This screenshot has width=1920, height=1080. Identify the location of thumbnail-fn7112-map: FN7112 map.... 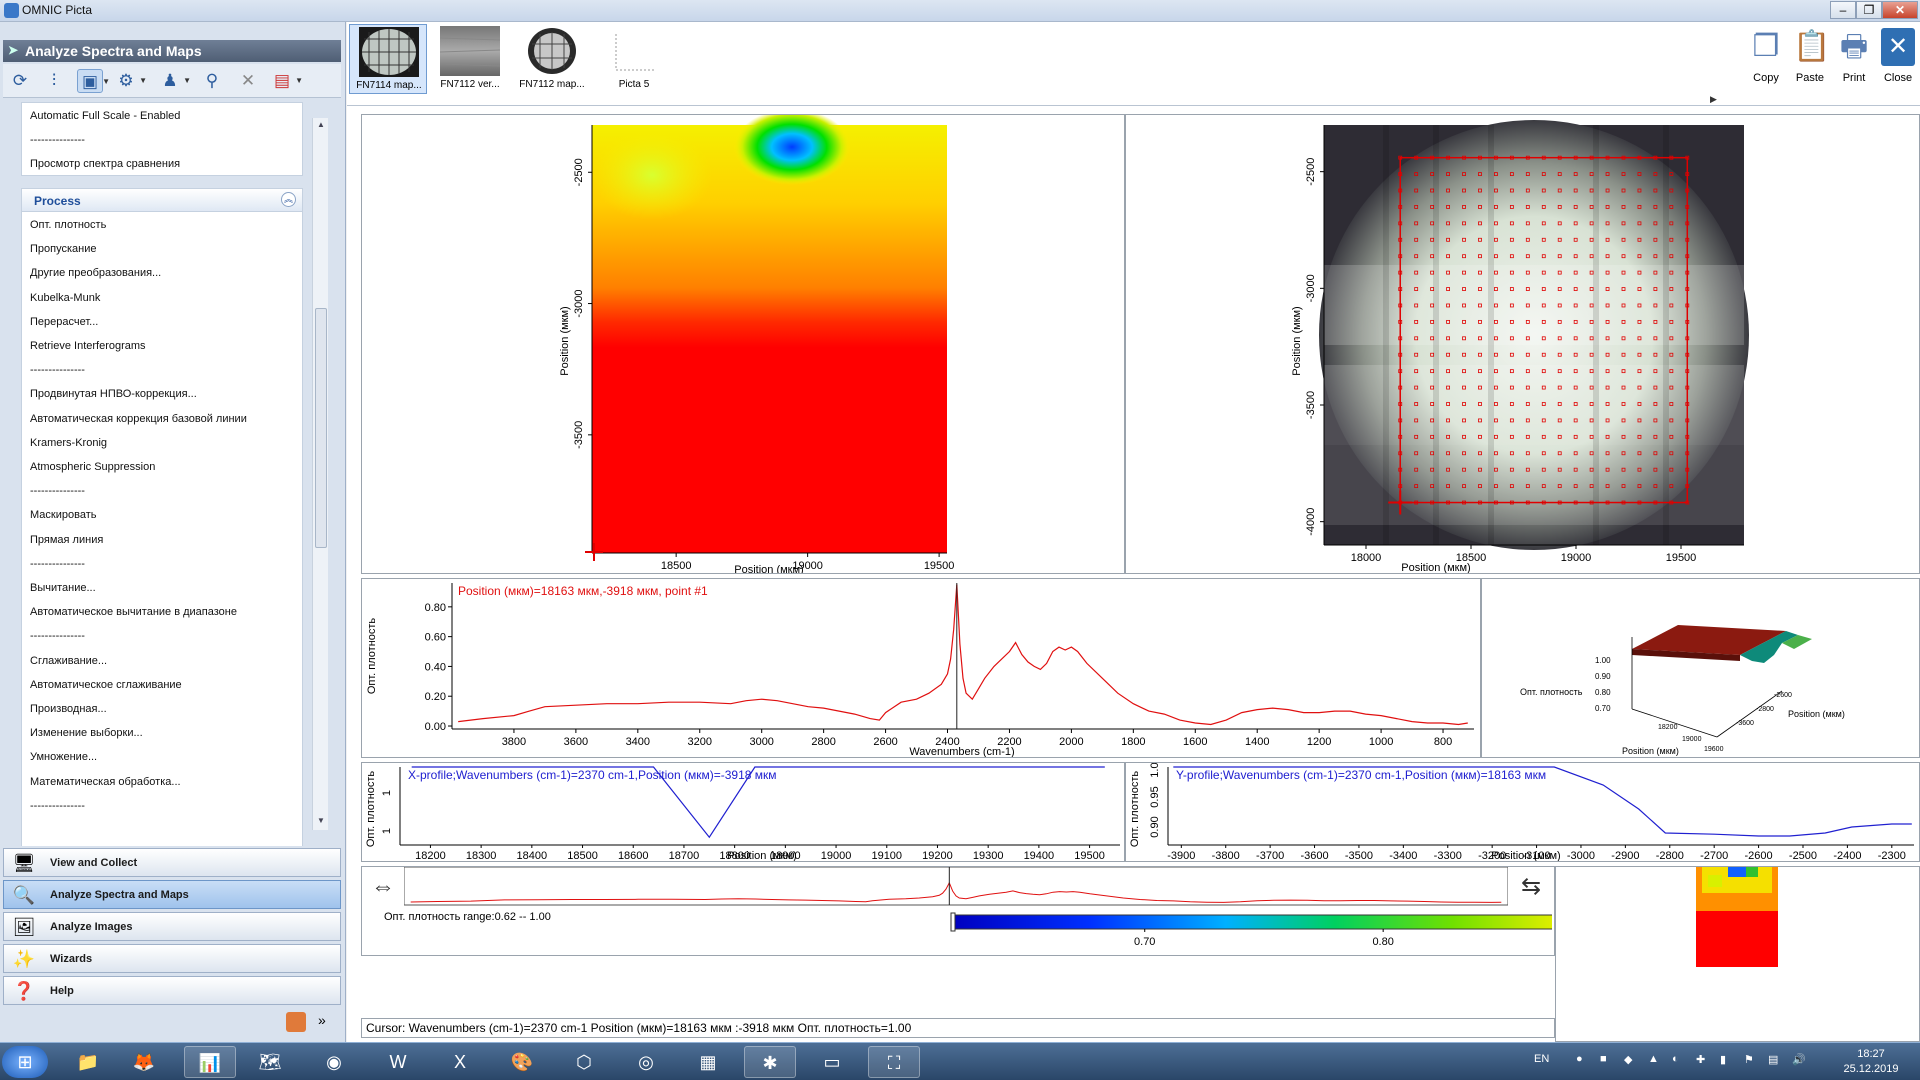
(552, 59).